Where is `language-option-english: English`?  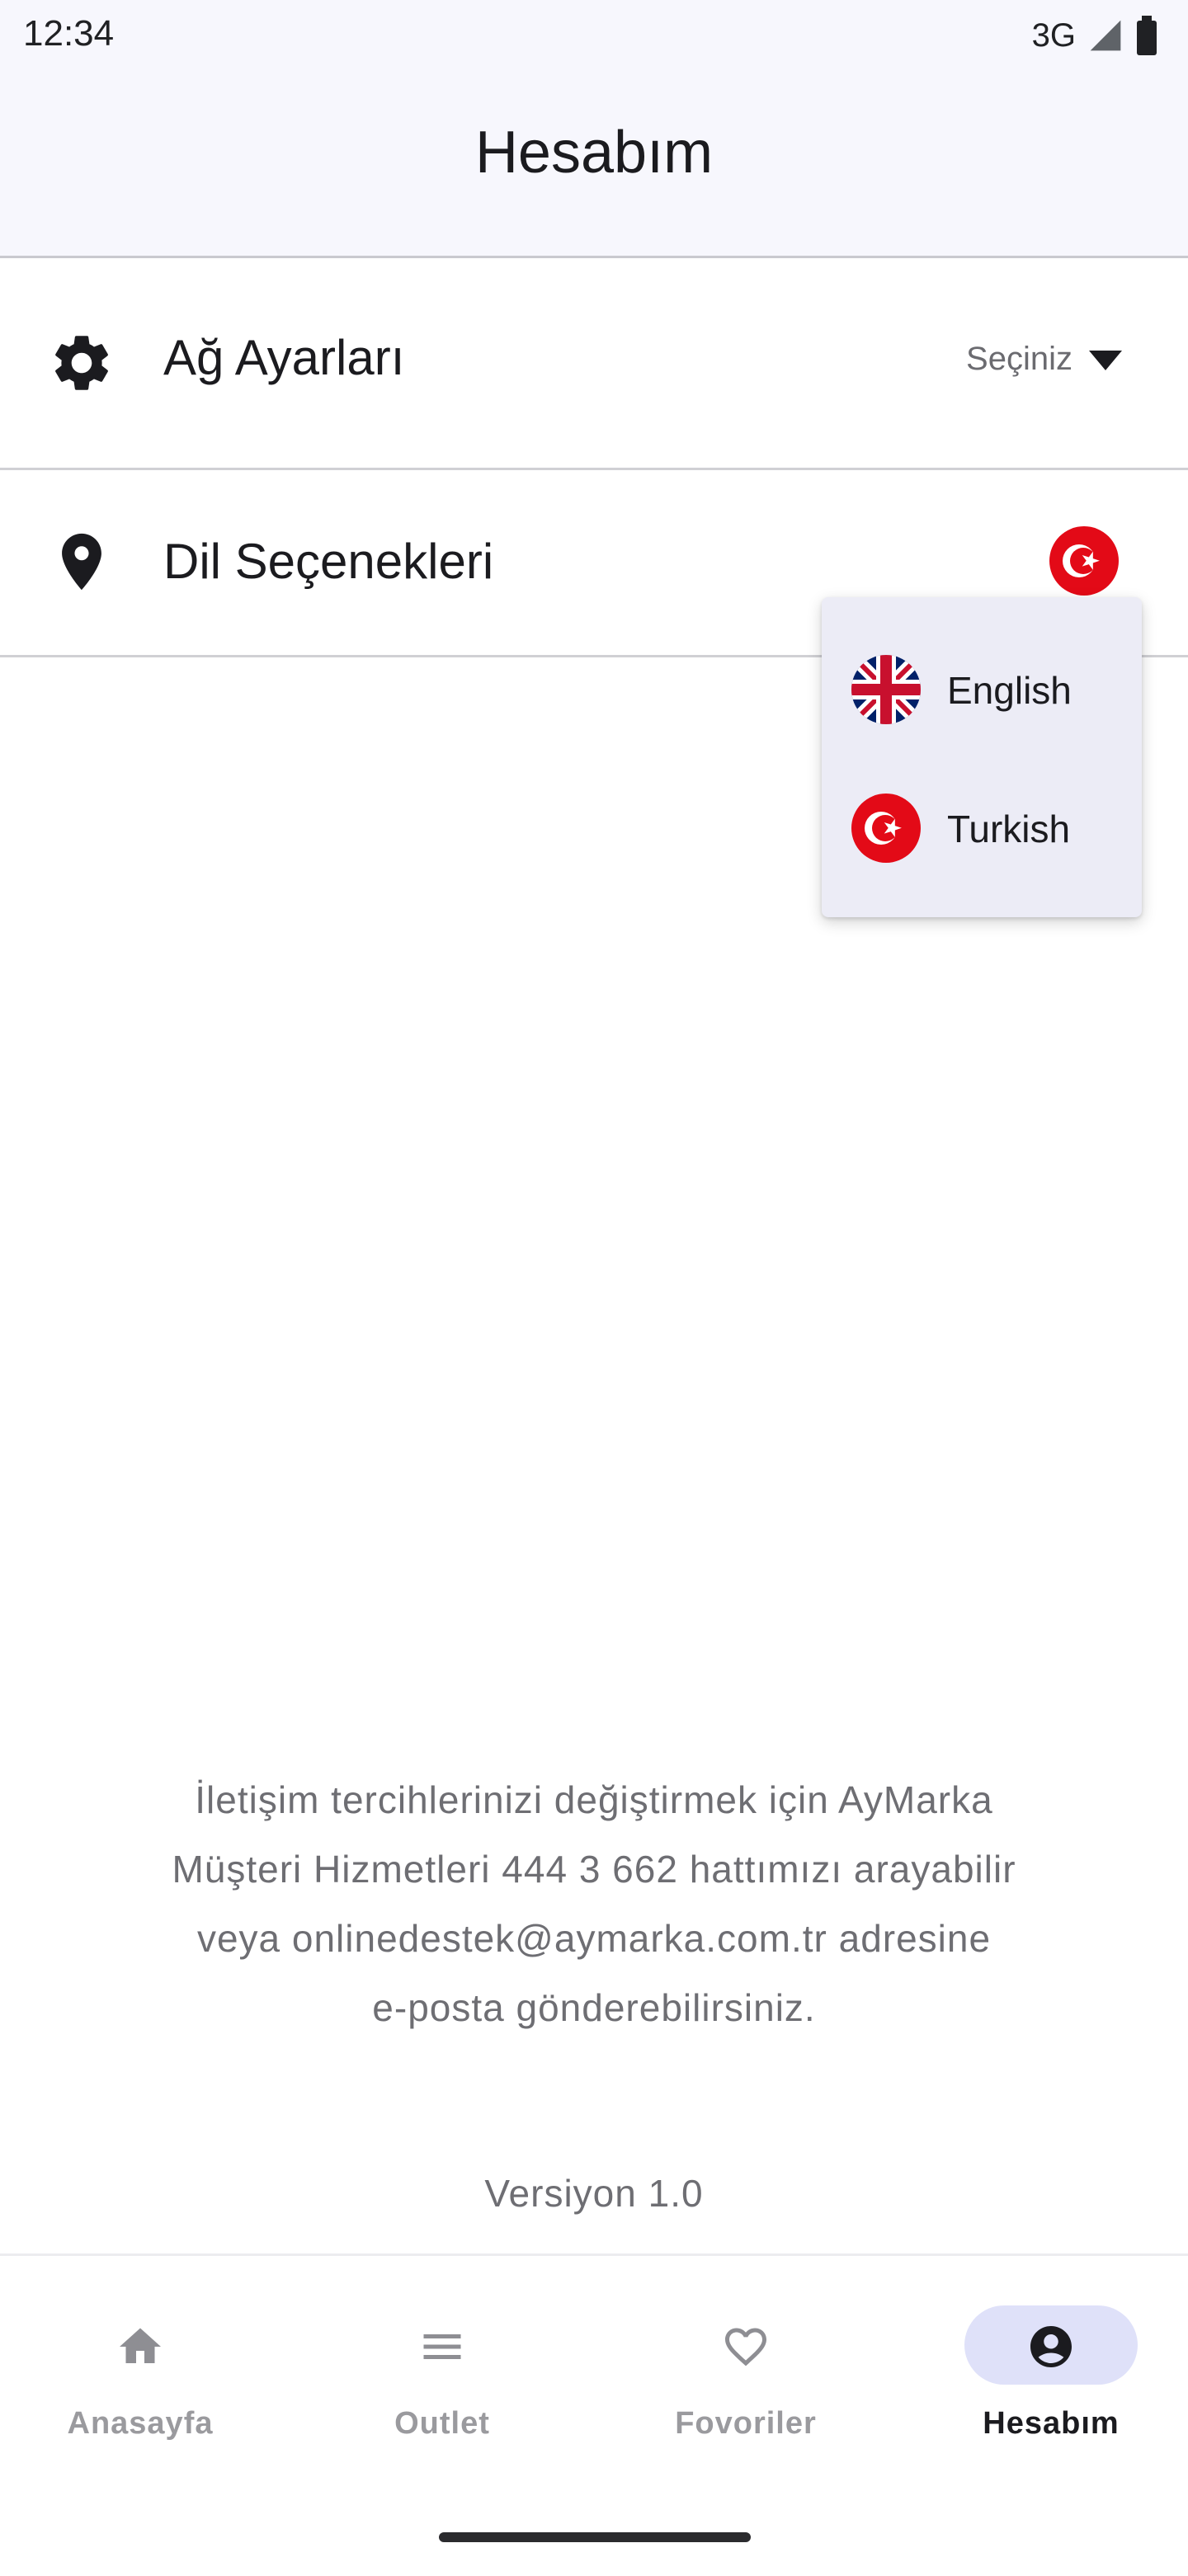 language-option-english: English is located at coordinates (982, 689).